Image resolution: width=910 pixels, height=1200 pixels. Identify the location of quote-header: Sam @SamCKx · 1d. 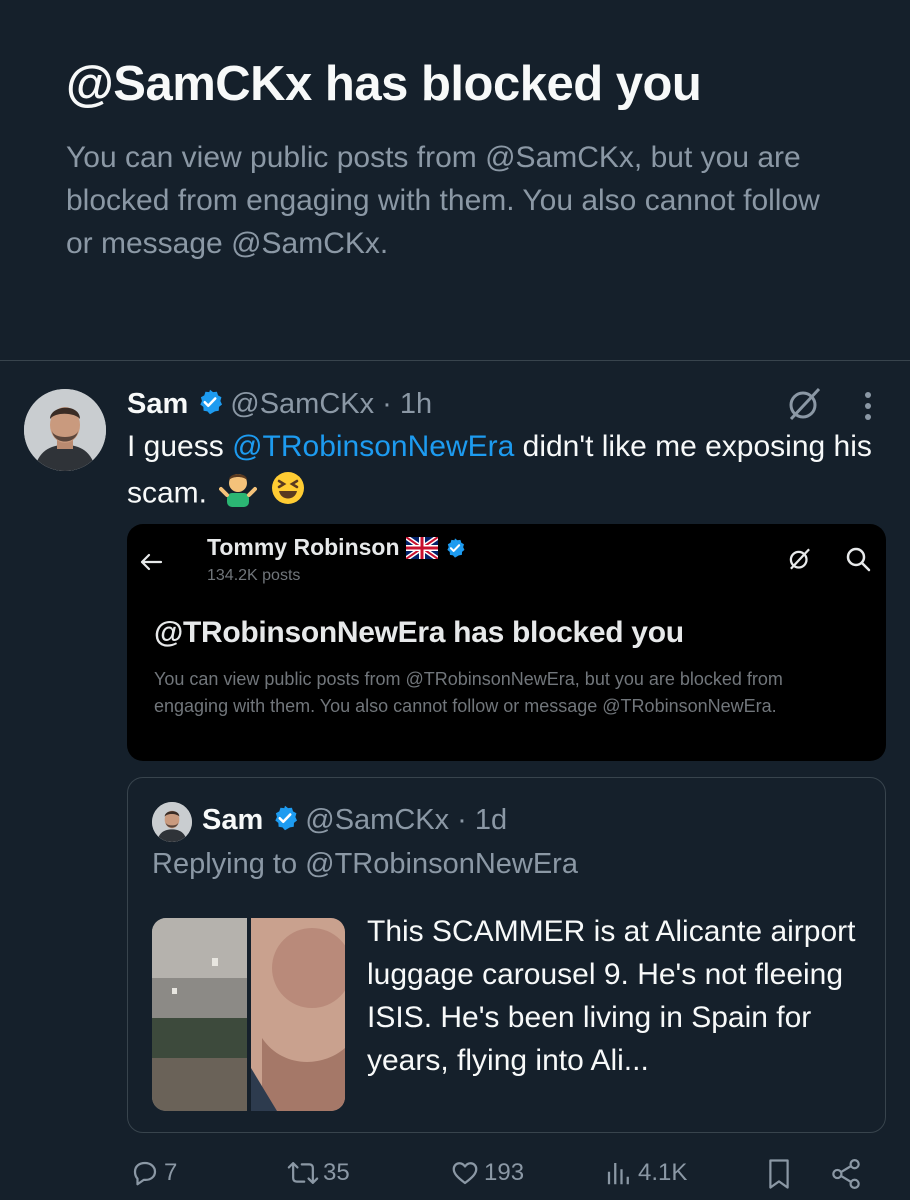
(354, 820).